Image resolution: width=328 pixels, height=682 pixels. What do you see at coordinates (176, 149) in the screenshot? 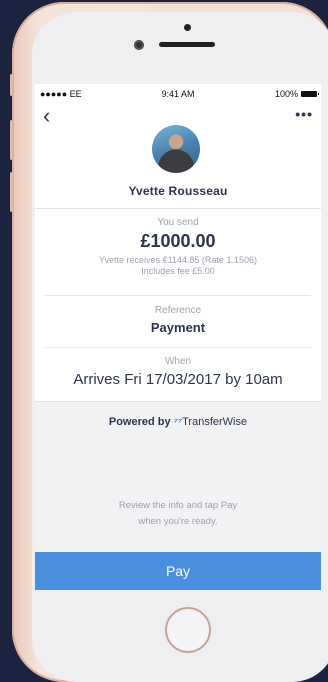
I see `recipient-avatar` at bounding box center [176, 149].